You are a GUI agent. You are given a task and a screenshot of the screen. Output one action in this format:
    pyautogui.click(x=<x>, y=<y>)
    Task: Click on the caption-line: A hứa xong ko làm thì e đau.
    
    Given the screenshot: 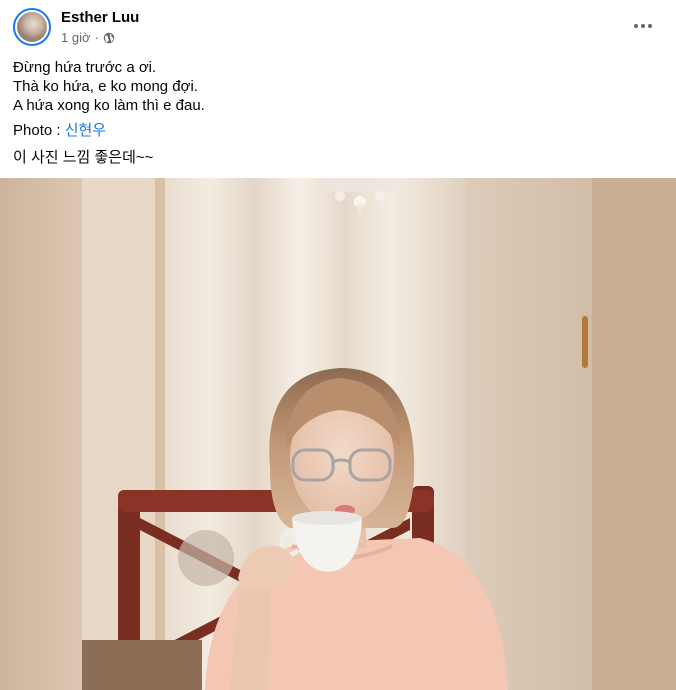 What is the action you would take?
    pyautogui.click(x=109, y=105)
    